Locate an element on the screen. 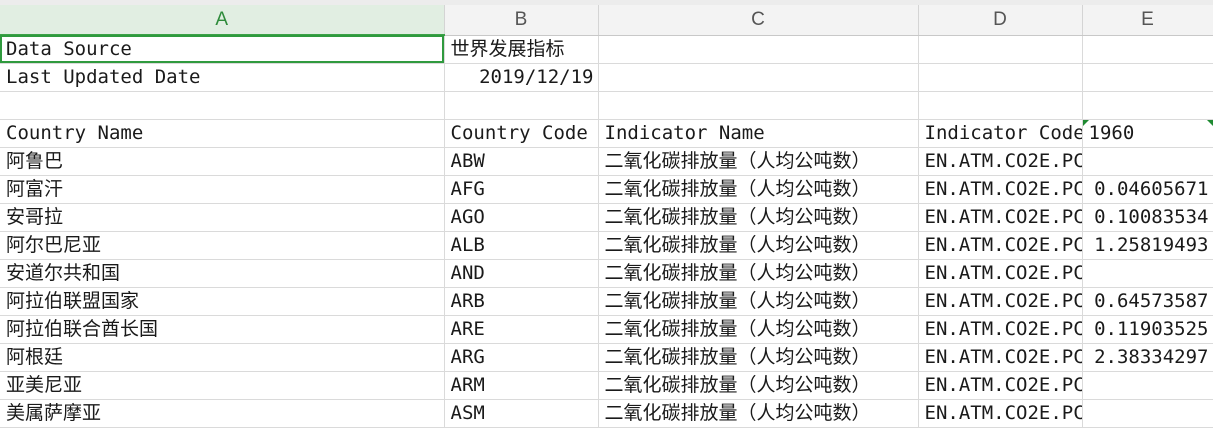 Image resolution: width=1213 pixels, height=439 pixels. sheet-row-2: Last Updated Date 2019/12/19 is located at coordinates (606, 77).